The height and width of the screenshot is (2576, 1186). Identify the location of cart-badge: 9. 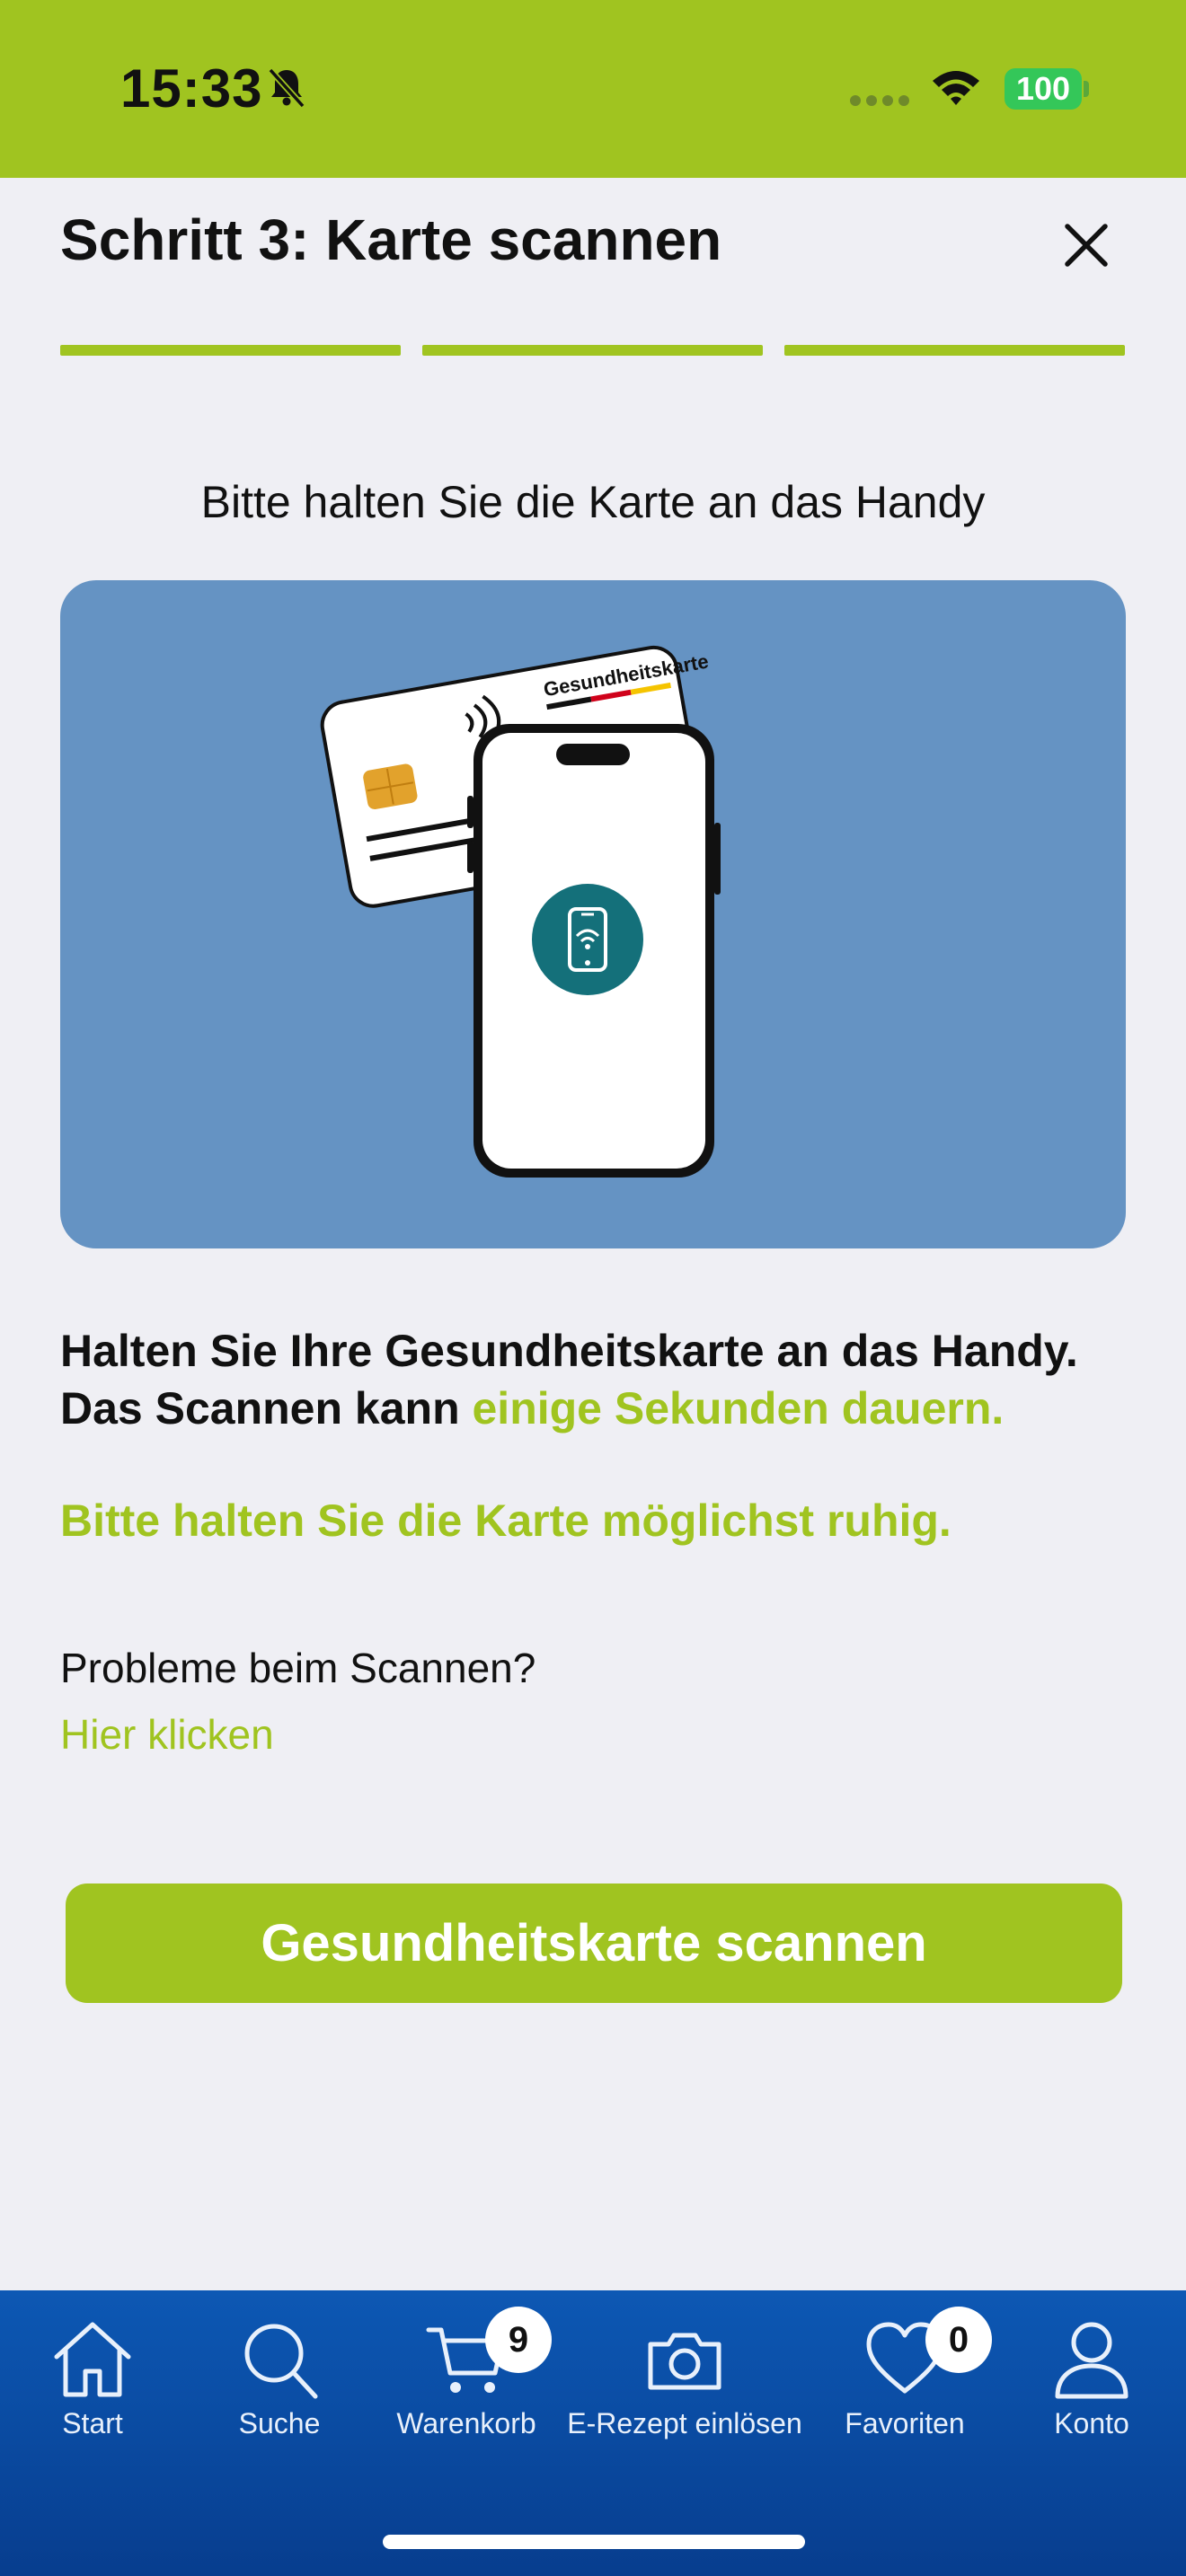
(518, 2340).